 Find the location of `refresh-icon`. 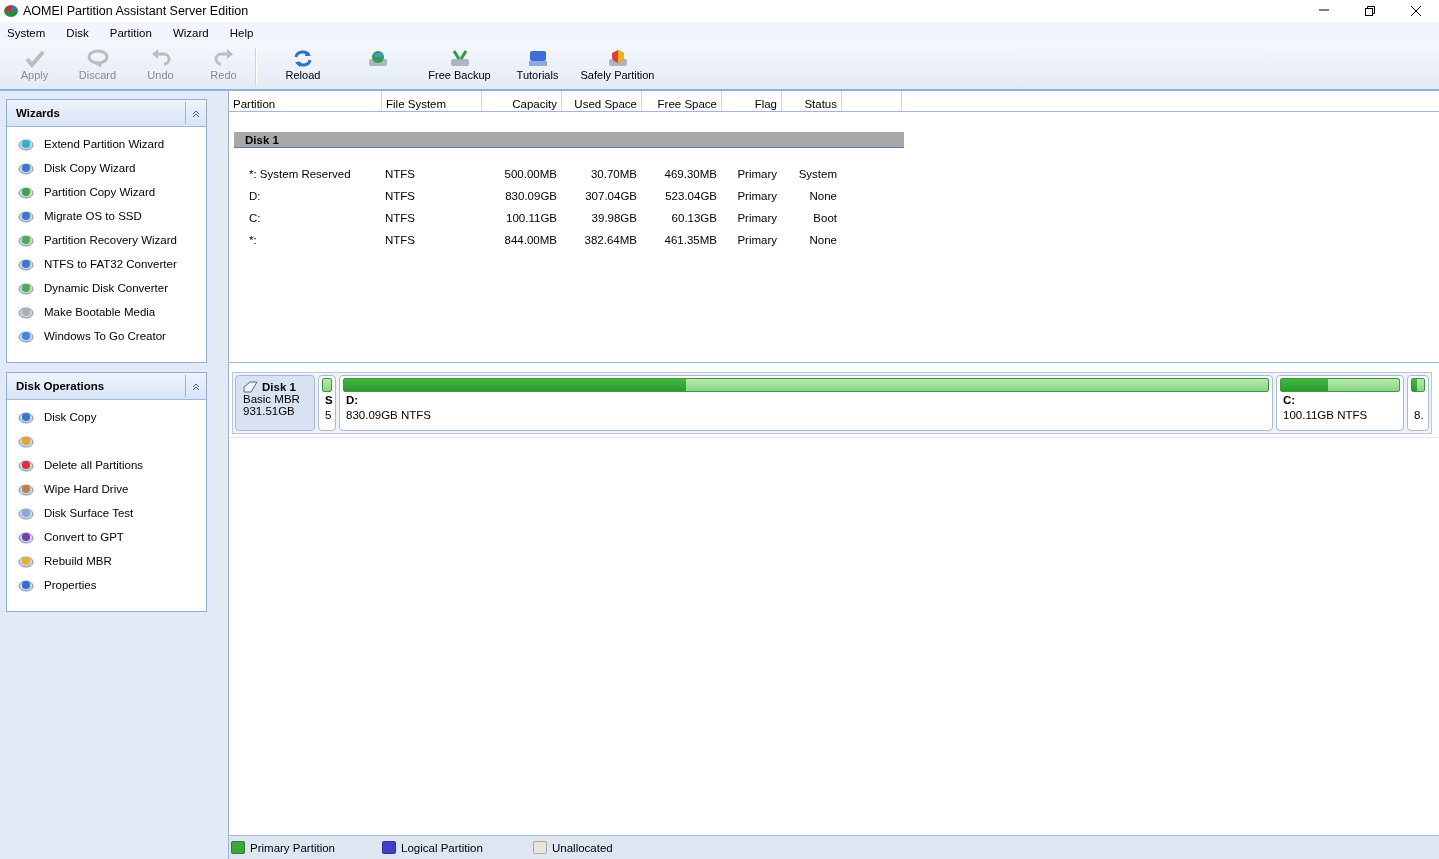

refresh-icon is located at coordinates (303, 58).